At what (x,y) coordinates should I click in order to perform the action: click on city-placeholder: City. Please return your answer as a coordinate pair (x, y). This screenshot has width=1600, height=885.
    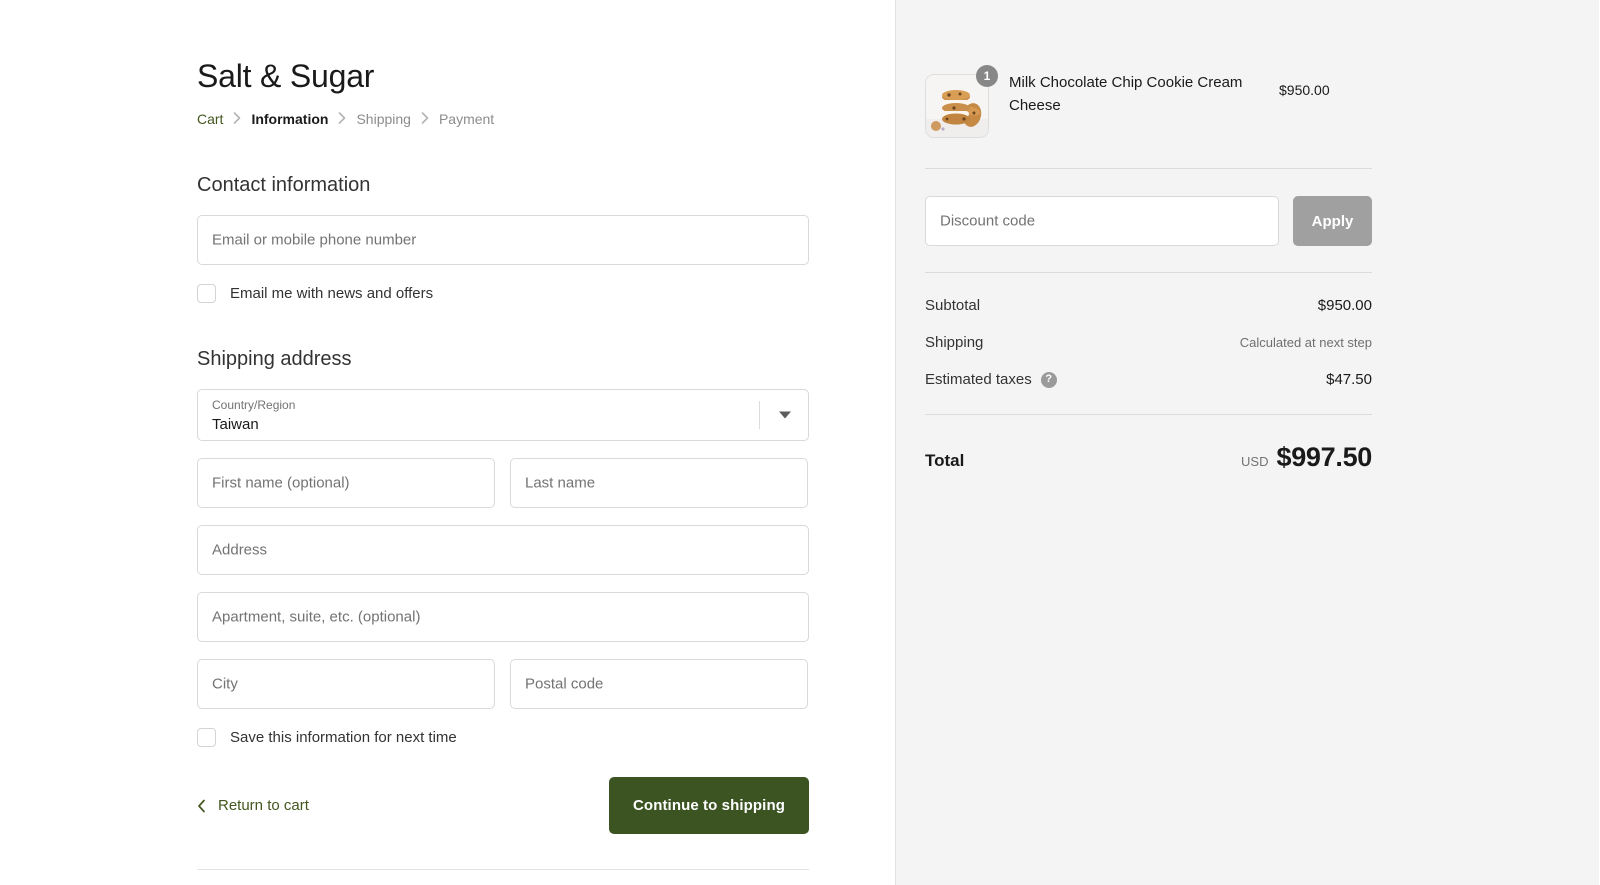
    Looking at the image, I should click on (225, 684).